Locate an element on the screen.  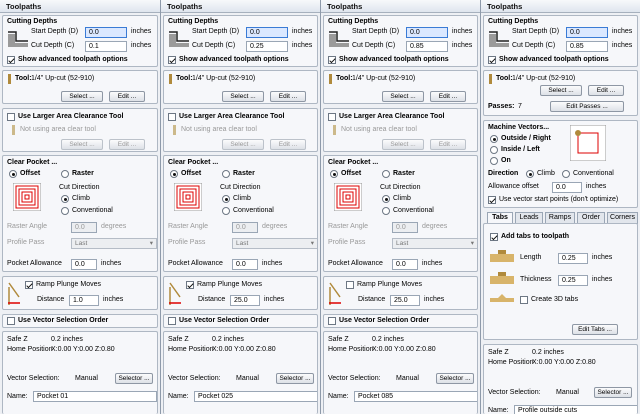
on-radio is located at coordinates (494, 161).